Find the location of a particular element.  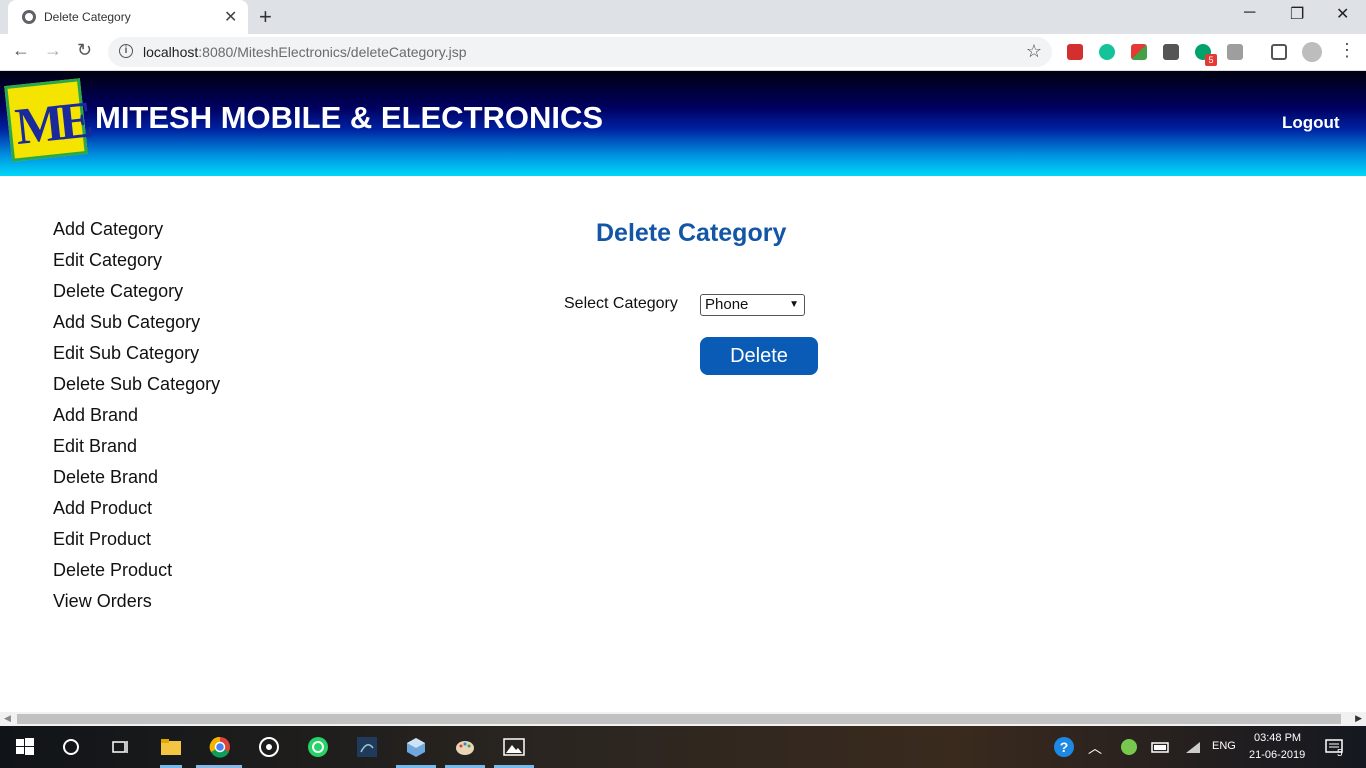

profile-avatar-icon is located at coordinates (1312, 52).